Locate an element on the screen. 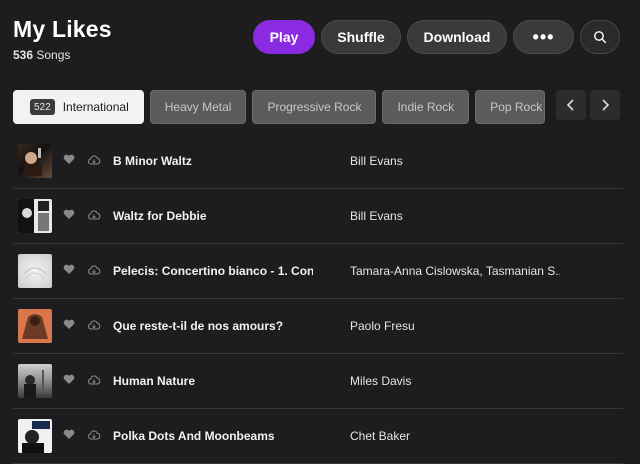  scroll-left-button is located at coordinates (571, 105).